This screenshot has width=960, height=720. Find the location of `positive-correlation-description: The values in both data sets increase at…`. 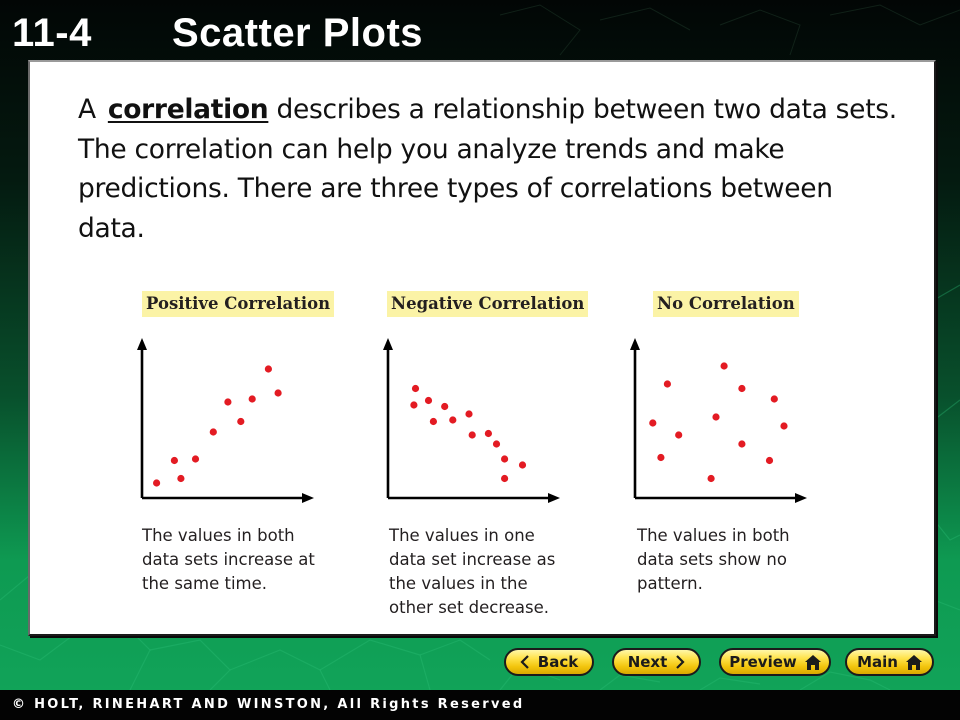

positive-correlation-description: The values in both data sets increase at… is located at coordinates (247, 560).